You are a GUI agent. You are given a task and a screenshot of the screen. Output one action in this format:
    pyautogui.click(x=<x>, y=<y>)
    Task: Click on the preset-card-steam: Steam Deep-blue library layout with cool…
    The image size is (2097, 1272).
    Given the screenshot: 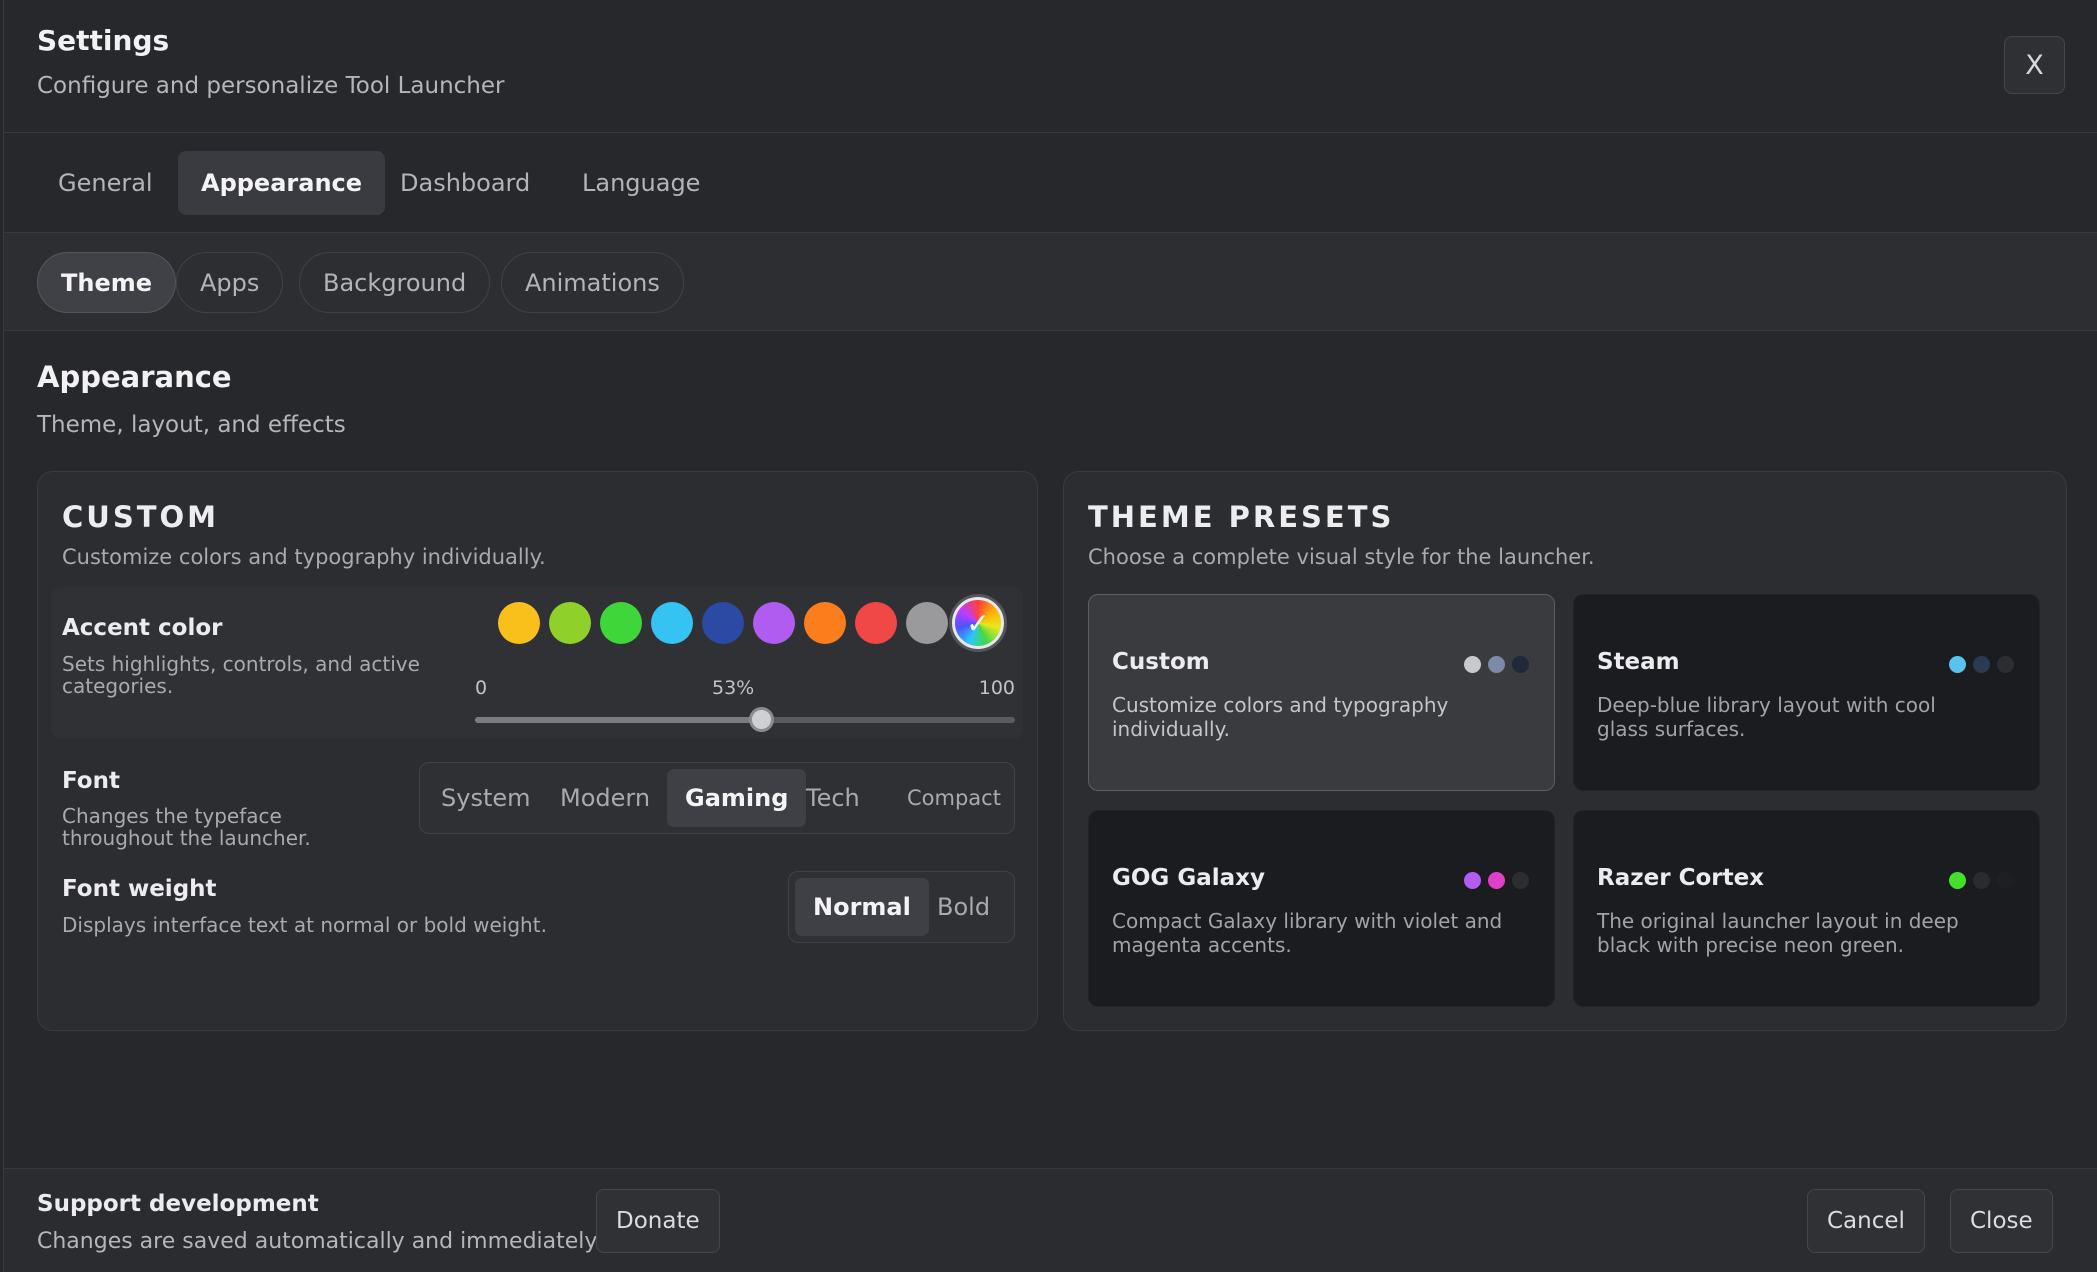 What is the action you would take?
    pyautogui.click(x=1806, y=692)
    